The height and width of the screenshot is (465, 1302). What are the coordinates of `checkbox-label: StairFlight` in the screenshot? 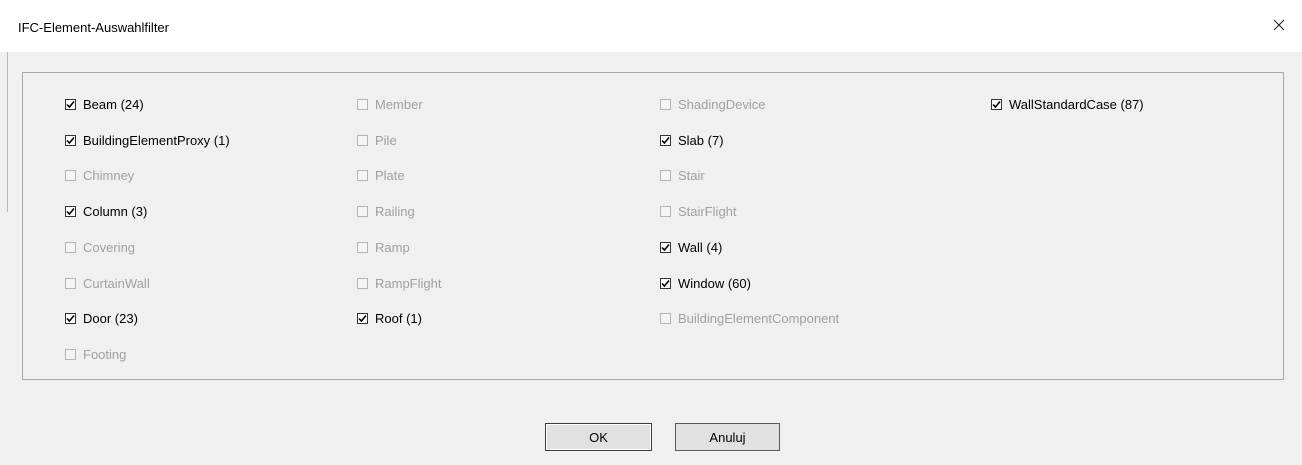 It's located at (707, 211).